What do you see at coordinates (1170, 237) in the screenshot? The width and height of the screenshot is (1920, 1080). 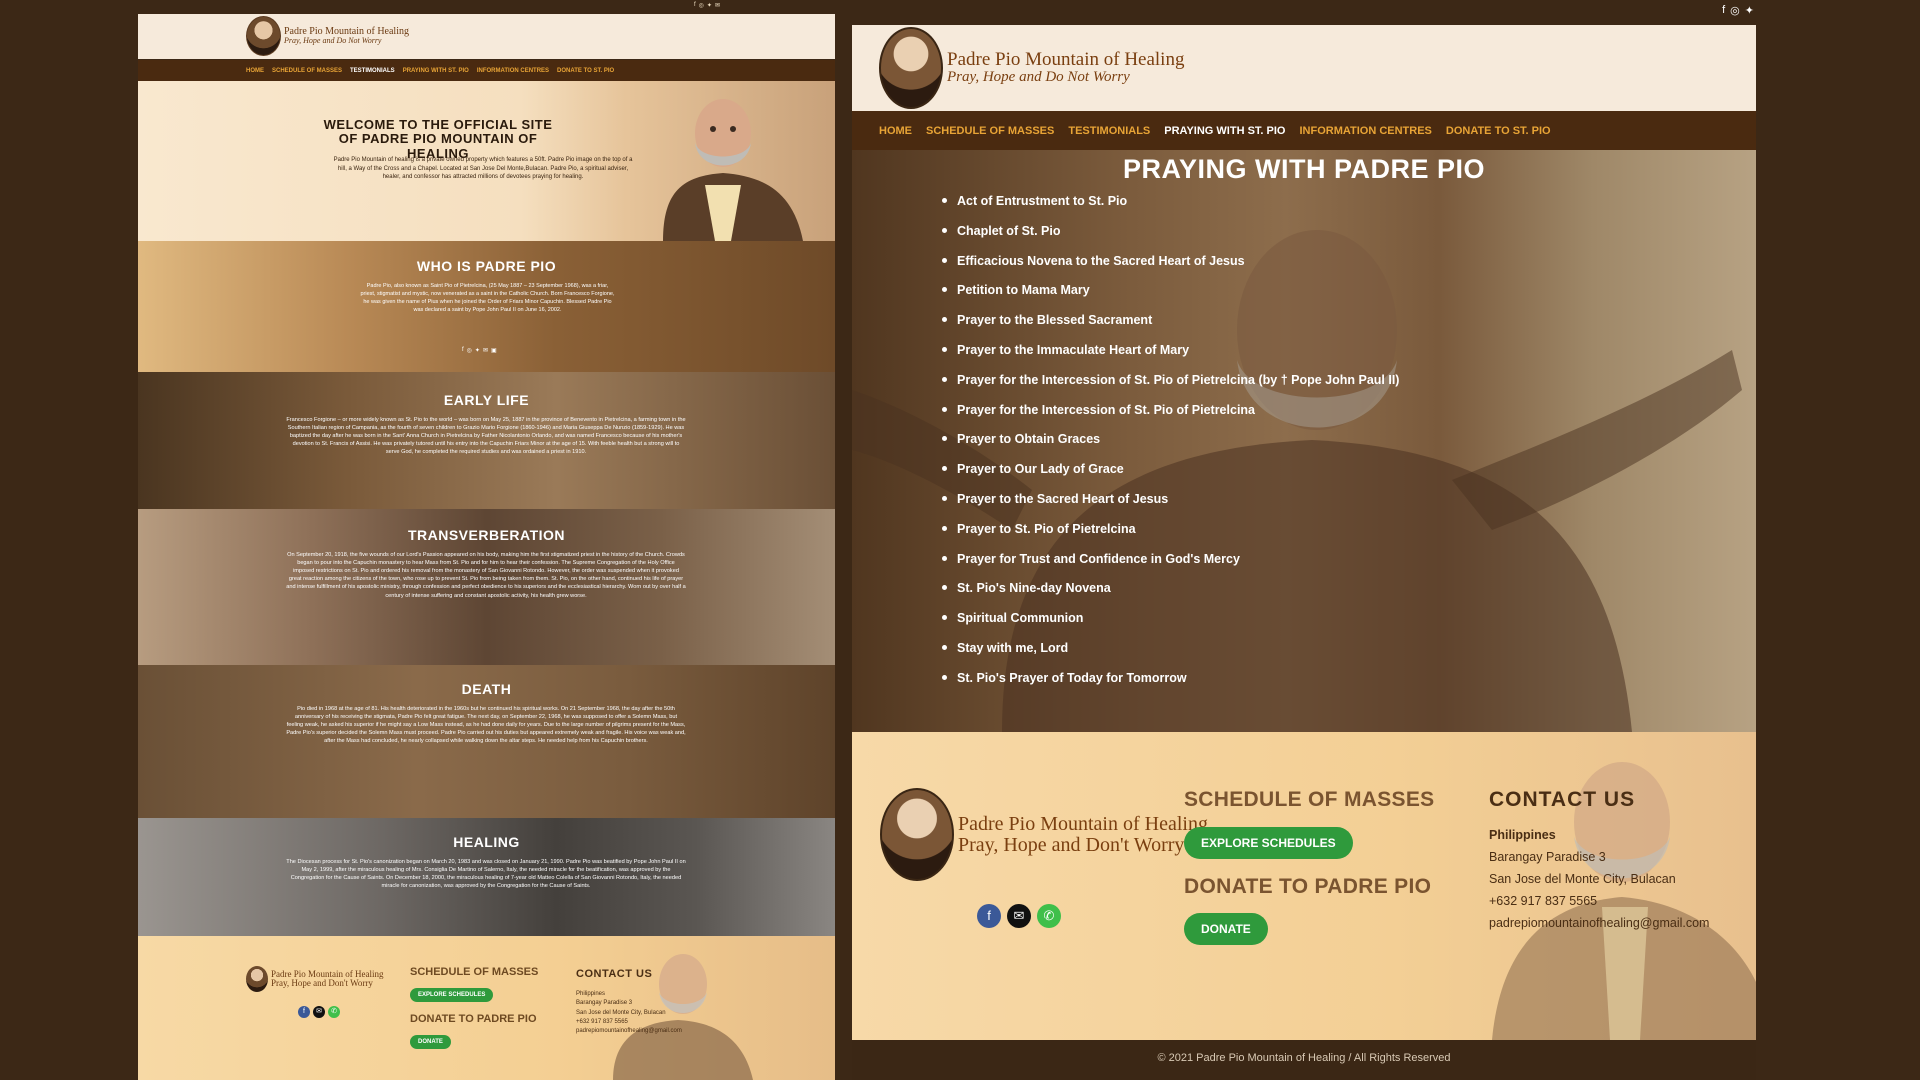 I see `prayer-link: Chaplet of St. Pio` at bounding box center [1170, 237].